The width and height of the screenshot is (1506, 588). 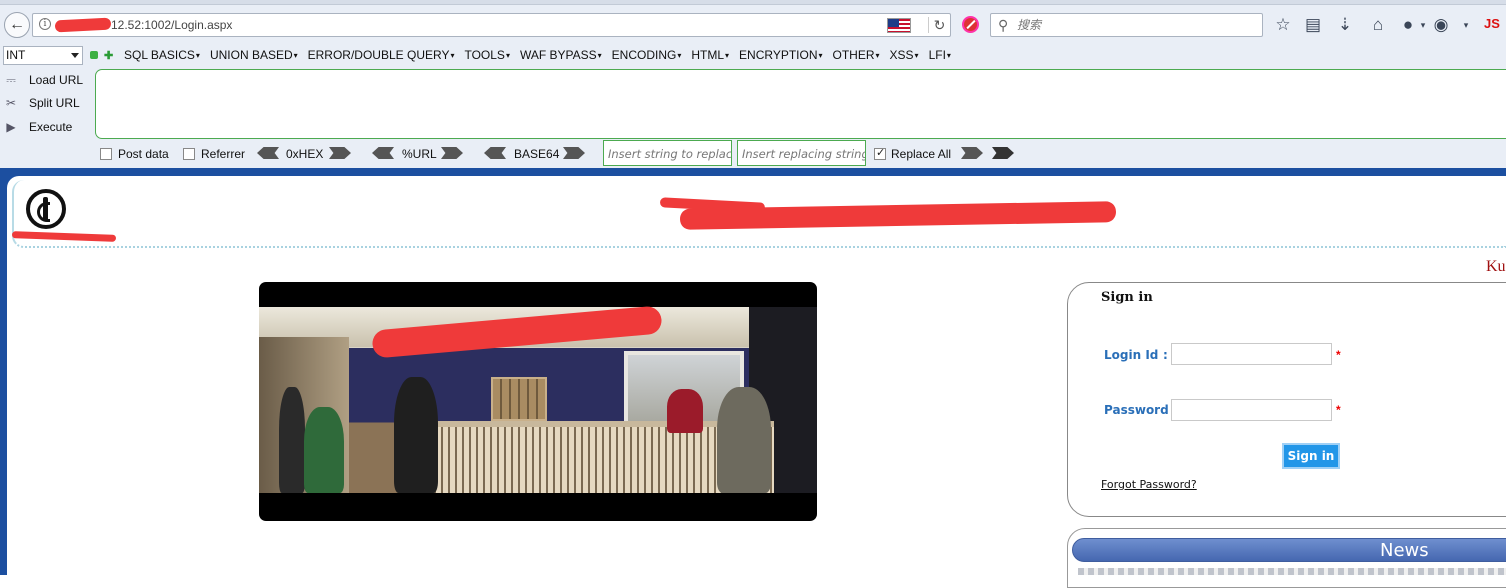 I want to click on site-logo-icon, so click(x=46, y=209).